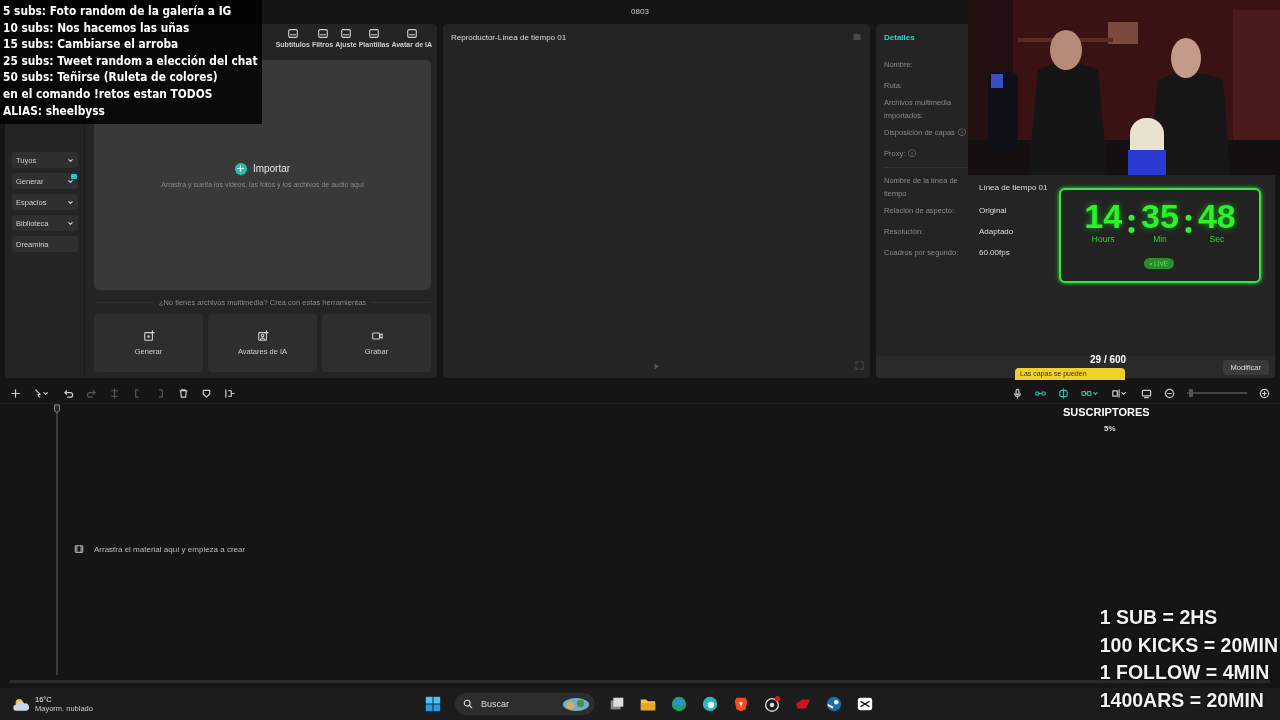 Image resolution: width=1280 pixels, height=720 pixels. Describe the element at coordinates (68, 393) in the screenshot. I see `undo-icon` at that location.